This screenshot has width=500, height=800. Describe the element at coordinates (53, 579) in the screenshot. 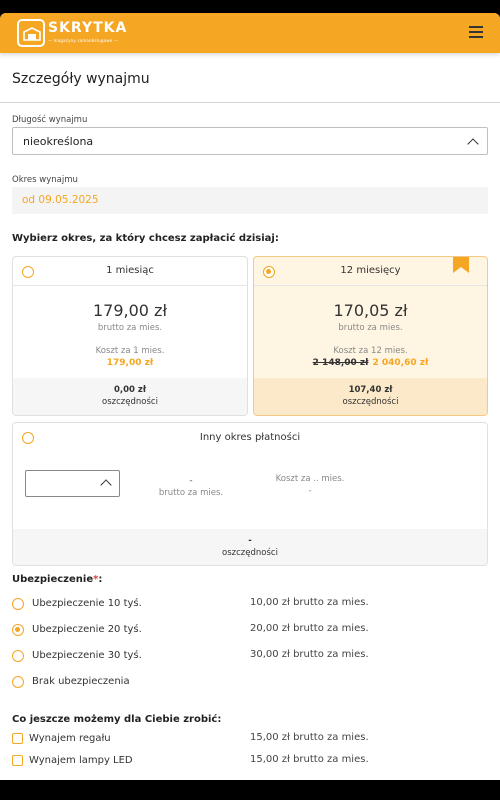

I see `insurance-heading-text: Ubezpieczenie` at that location.